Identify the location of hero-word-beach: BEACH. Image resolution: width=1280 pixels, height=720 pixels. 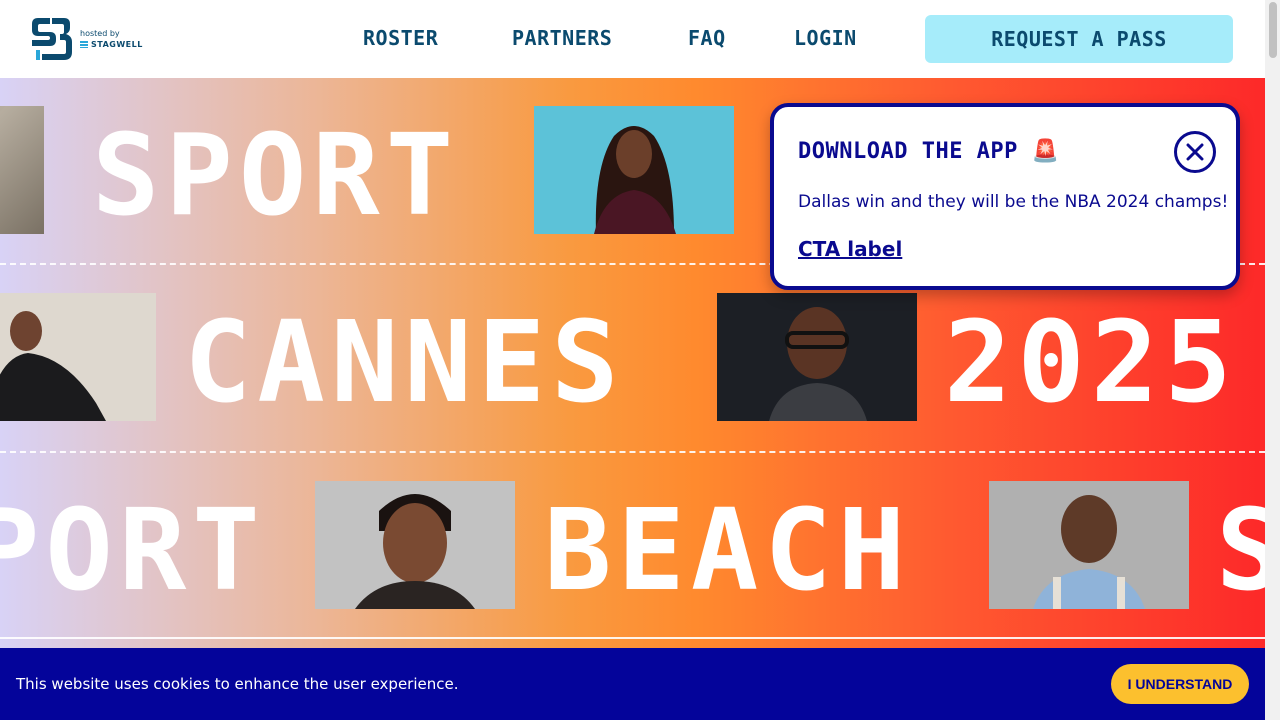
(728, 551).